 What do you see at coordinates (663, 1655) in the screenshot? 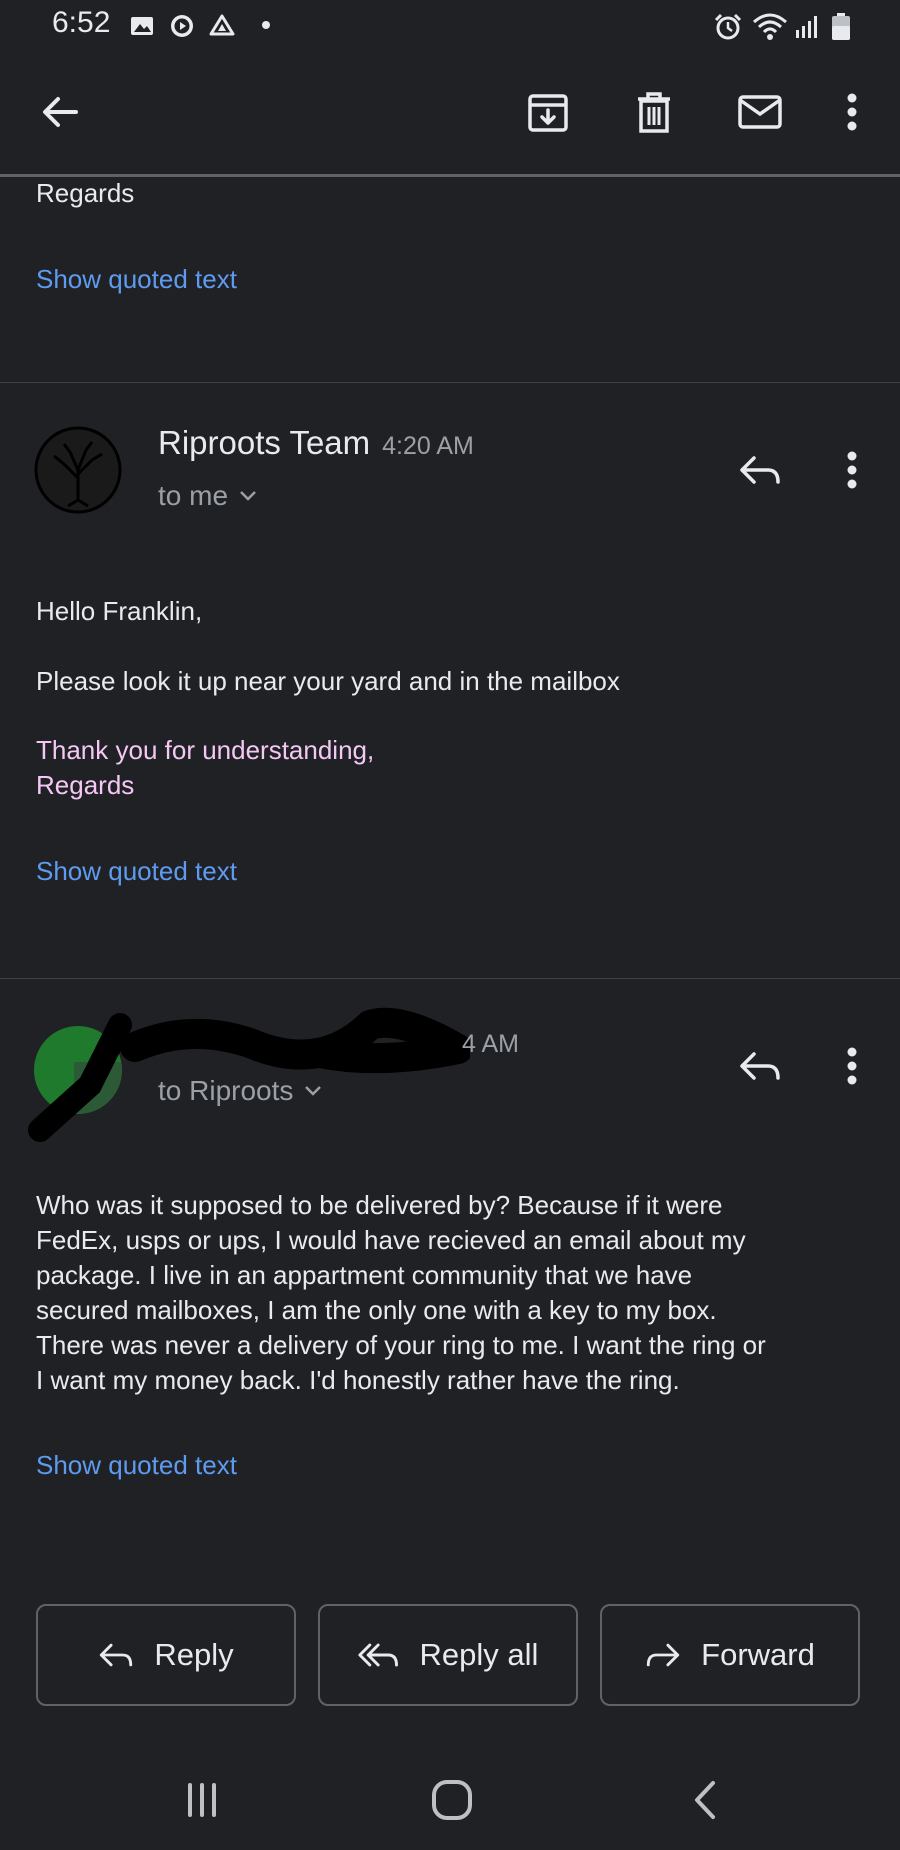
I see `forward-icon` at bounding box center [663, 1655].